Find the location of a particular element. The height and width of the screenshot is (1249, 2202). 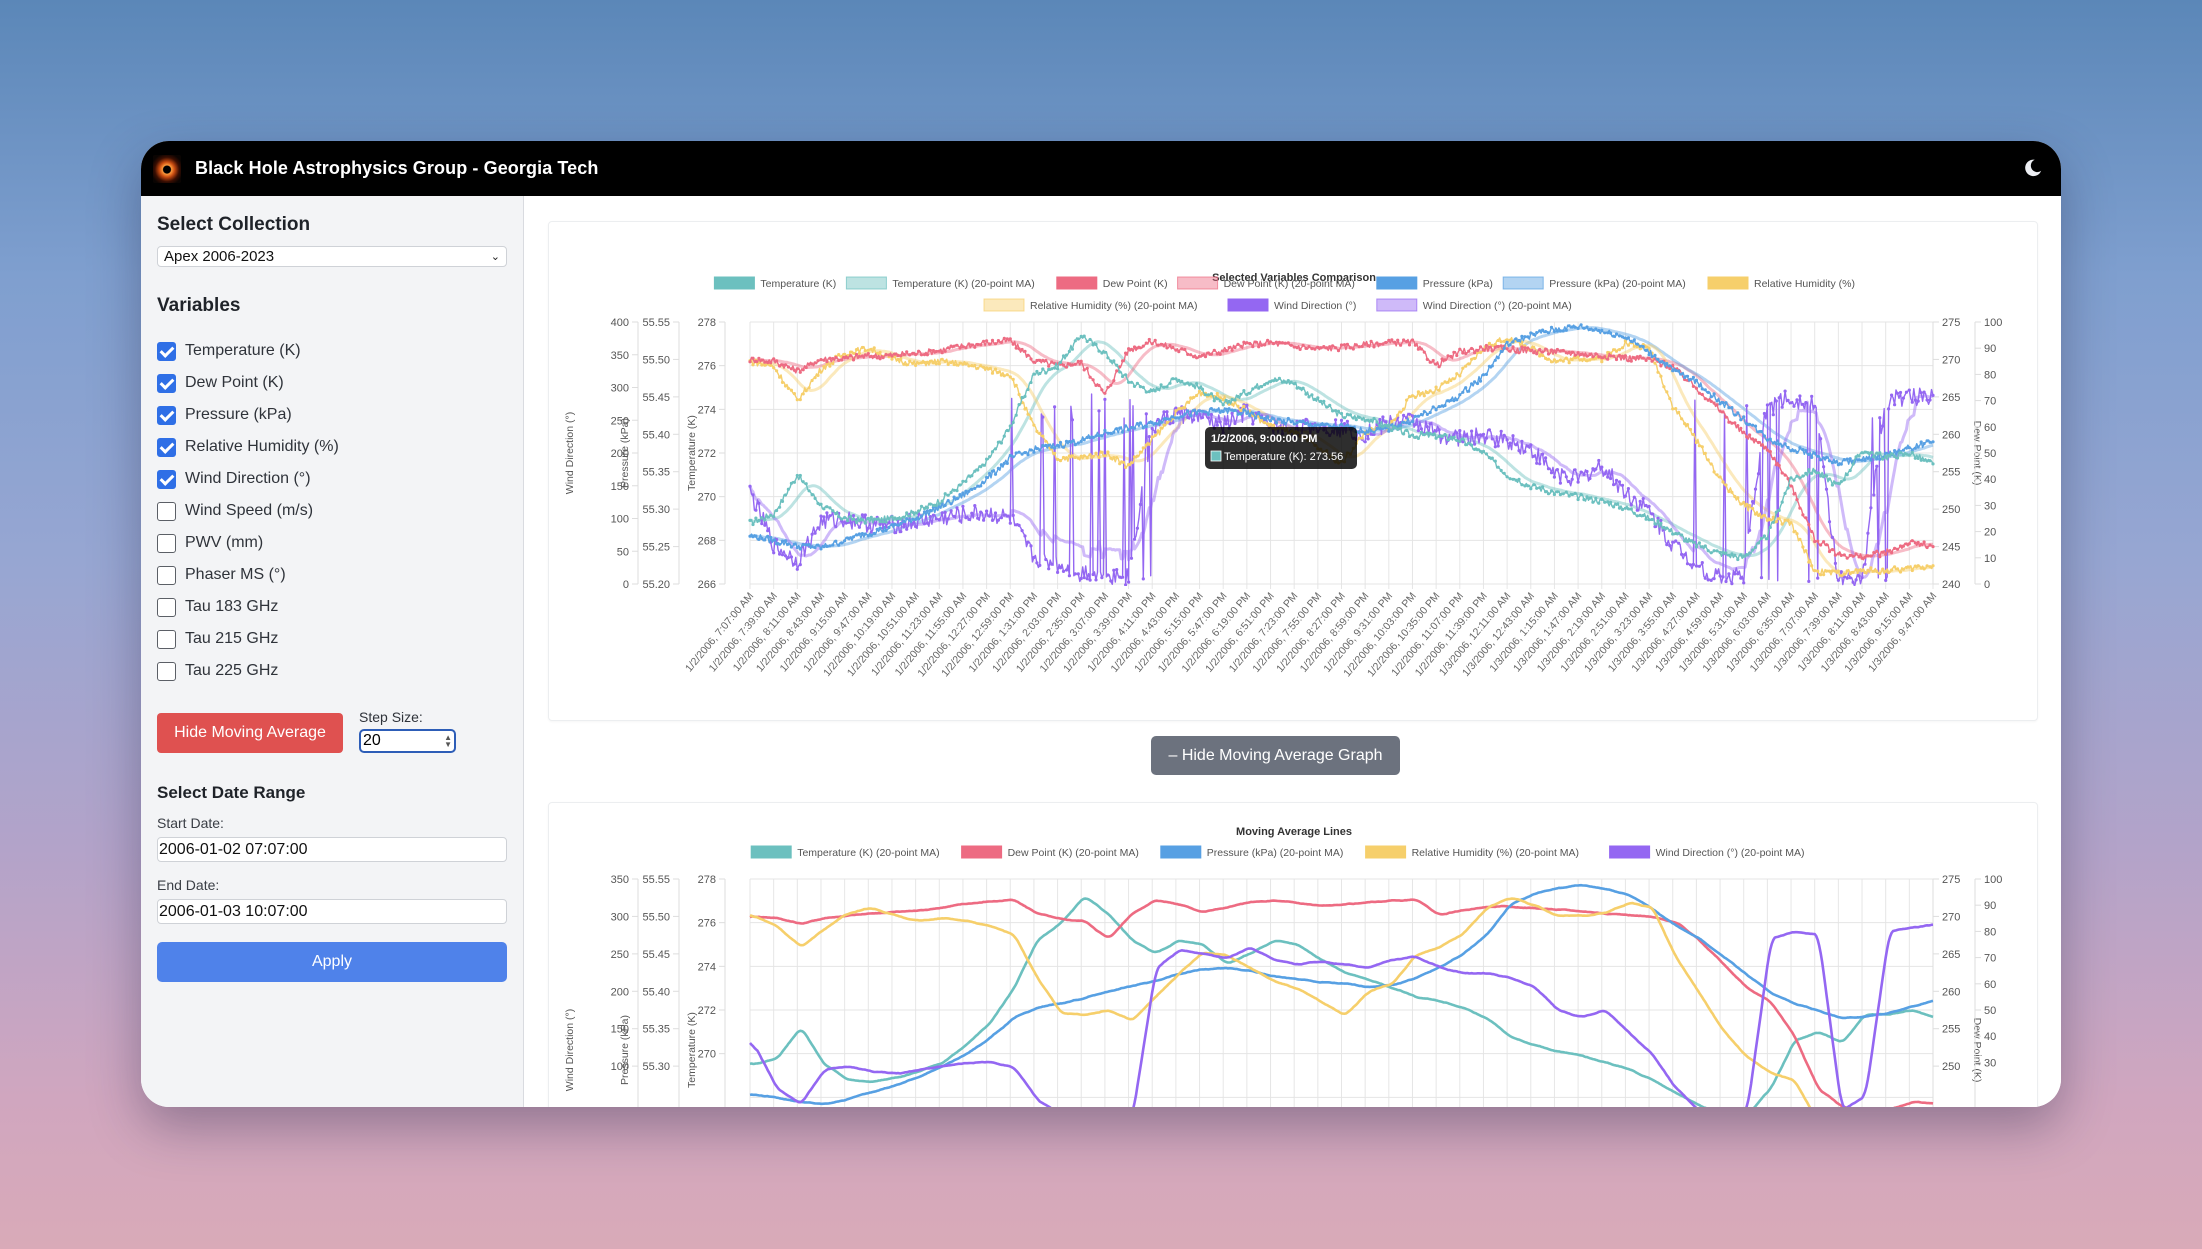

variable-item: Tau 225 GHz is located at coordinates (332, 671).